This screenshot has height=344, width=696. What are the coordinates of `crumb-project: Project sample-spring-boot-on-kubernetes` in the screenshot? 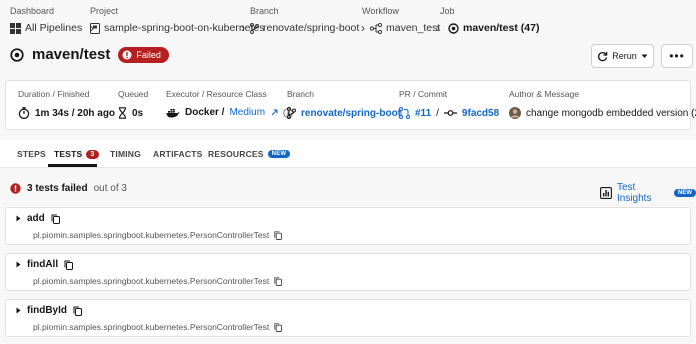 It's located at (177, 20).